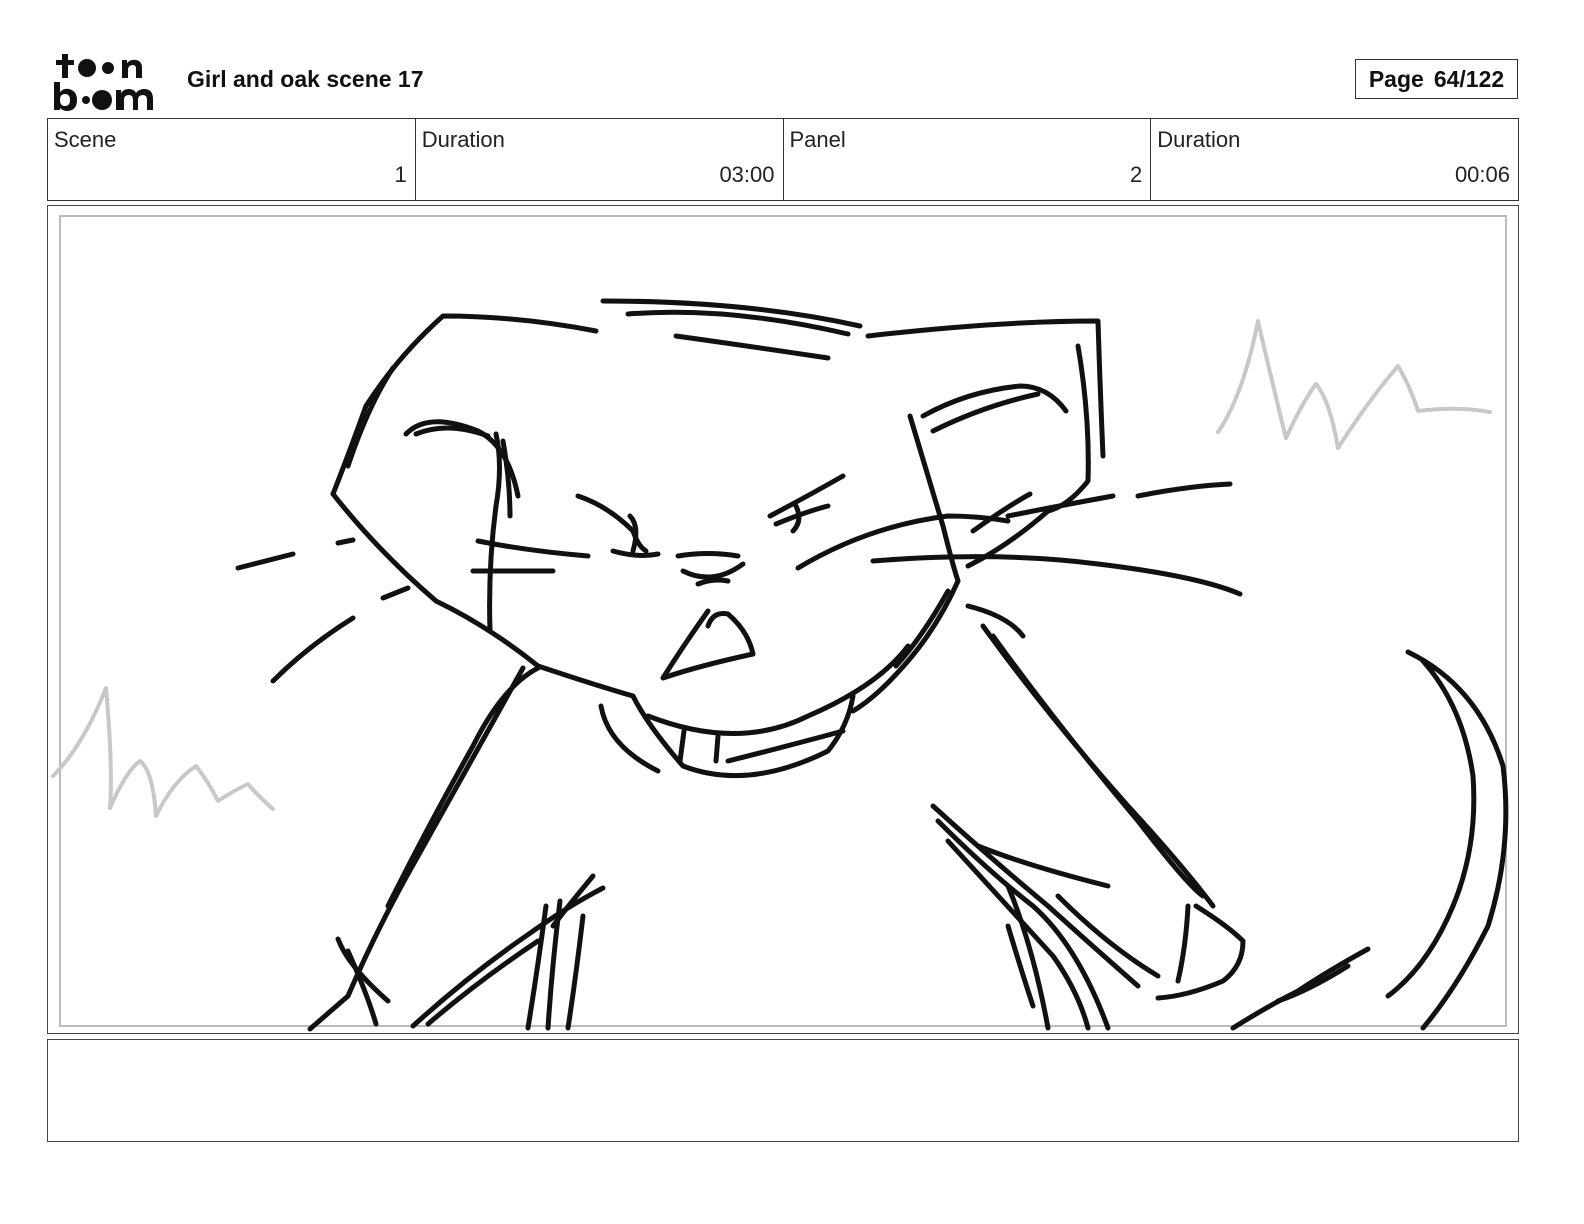  Describe the element at coordinates (817, 139) in the screenshot. I see `panel-label: Panel` at that location.